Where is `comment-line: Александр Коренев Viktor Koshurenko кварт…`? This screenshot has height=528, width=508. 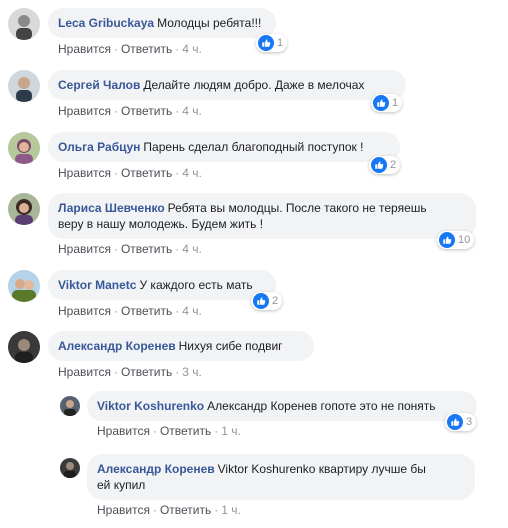 comment-line: Александр Коренев Viktor Koshurenko кварт… is located at coordinates (280, 469).